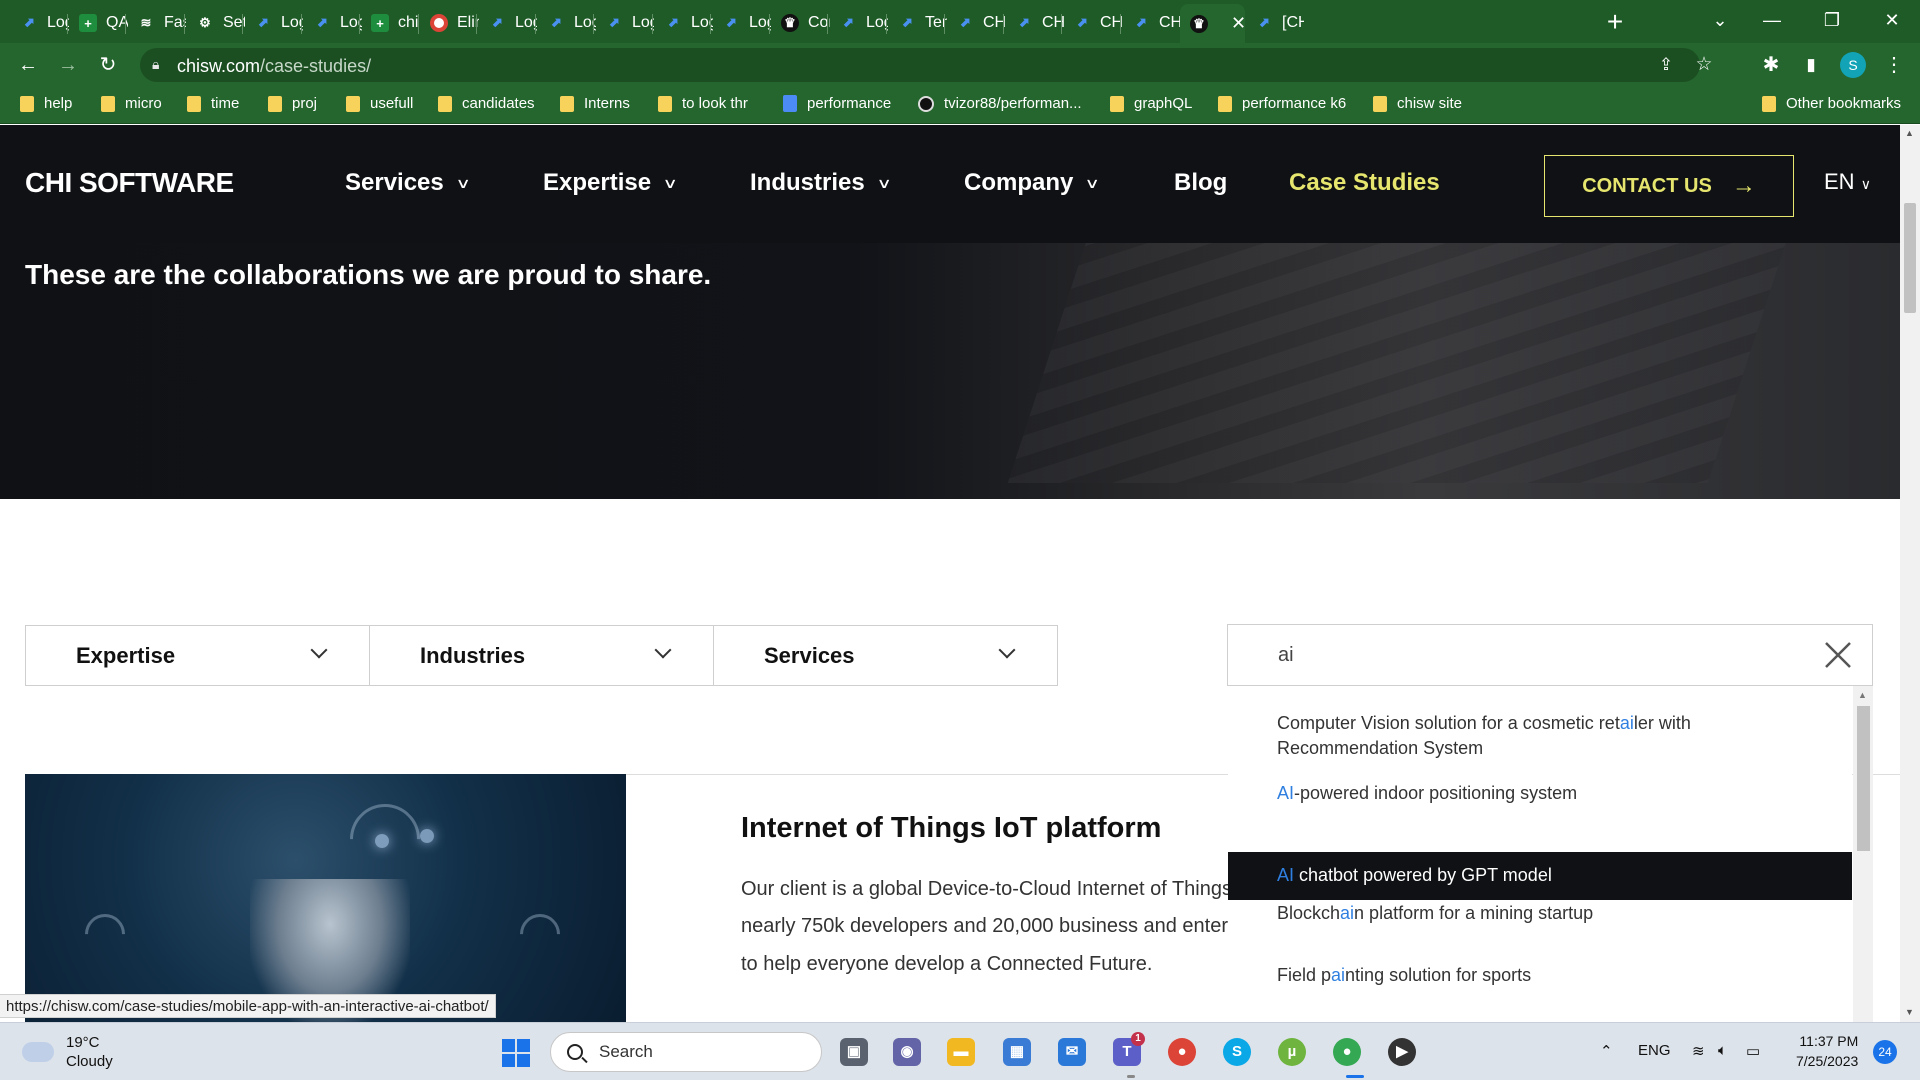  I want to click on card-title: Internet of Things IoT platform, so click(951, 828).